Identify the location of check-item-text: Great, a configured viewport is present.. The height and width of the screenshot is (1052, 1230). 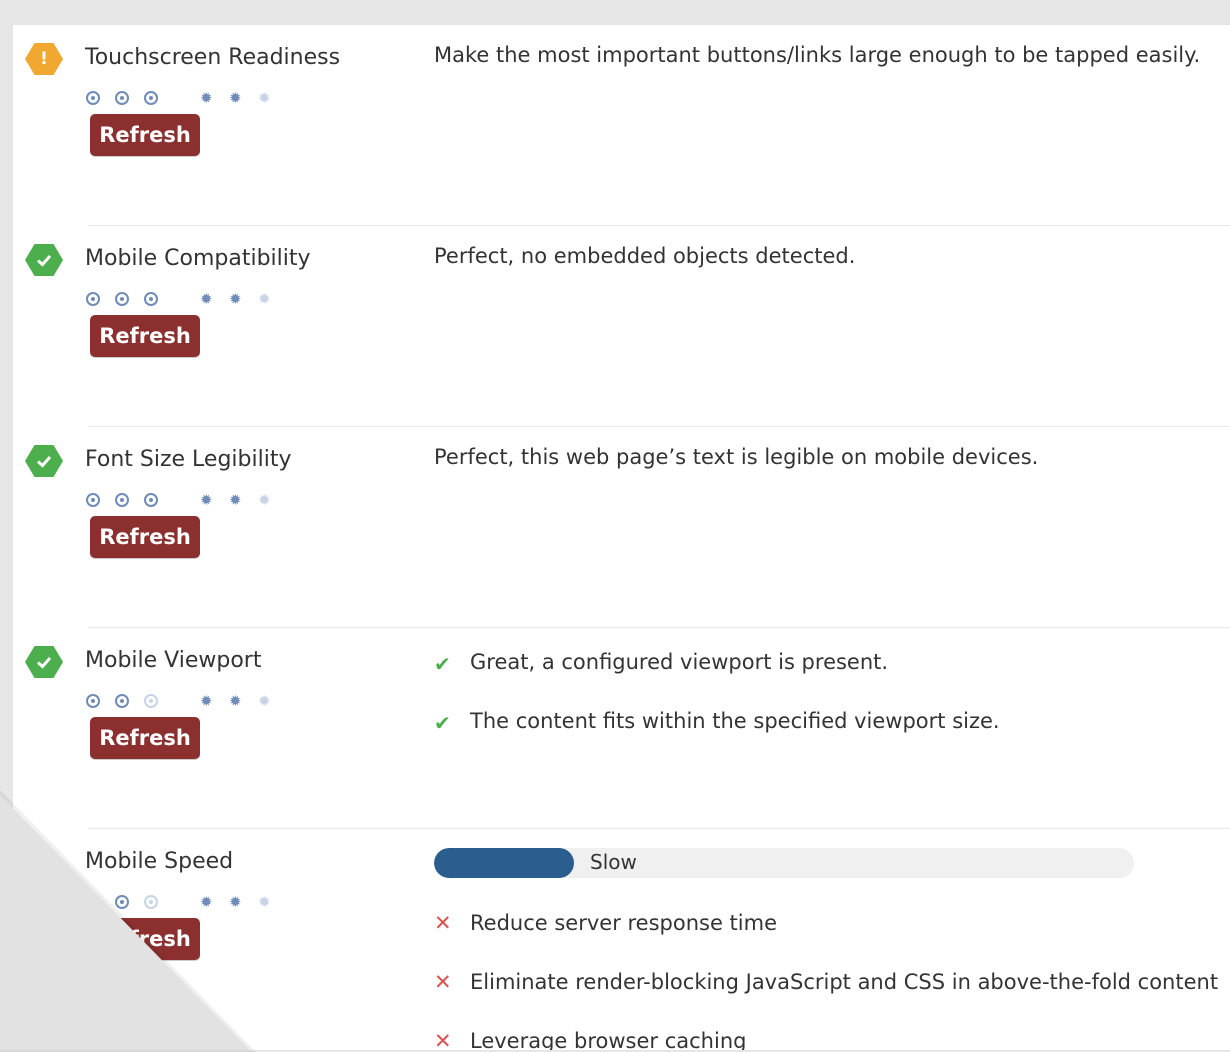
(679, 662).